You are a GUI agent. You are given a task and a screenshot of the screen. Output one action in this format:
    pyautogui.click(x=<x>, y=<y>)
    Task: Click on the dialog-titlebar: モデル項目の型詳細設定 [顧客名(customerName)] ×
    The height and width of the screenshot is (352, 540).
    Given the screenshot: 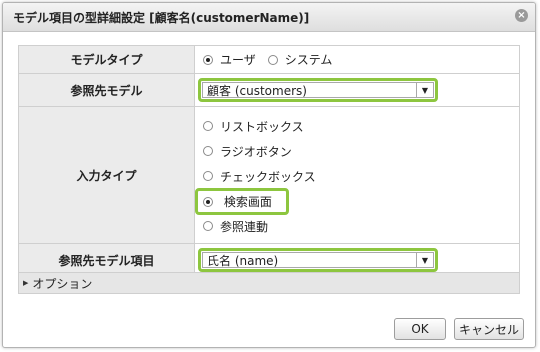 What is the action you would take?
    pyautogui.click(x=269, y=17)
    